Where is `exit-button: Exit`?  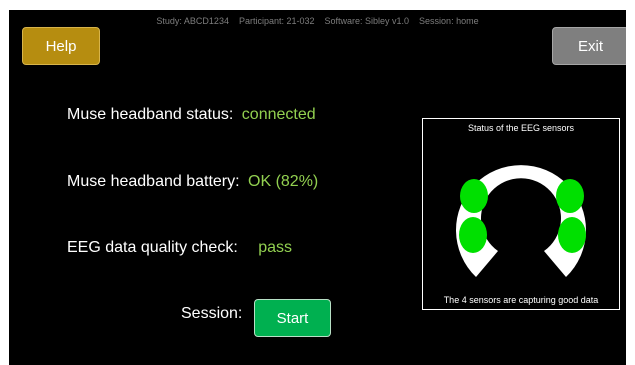 exit-button: Exit is located at coordinates (589, 46).